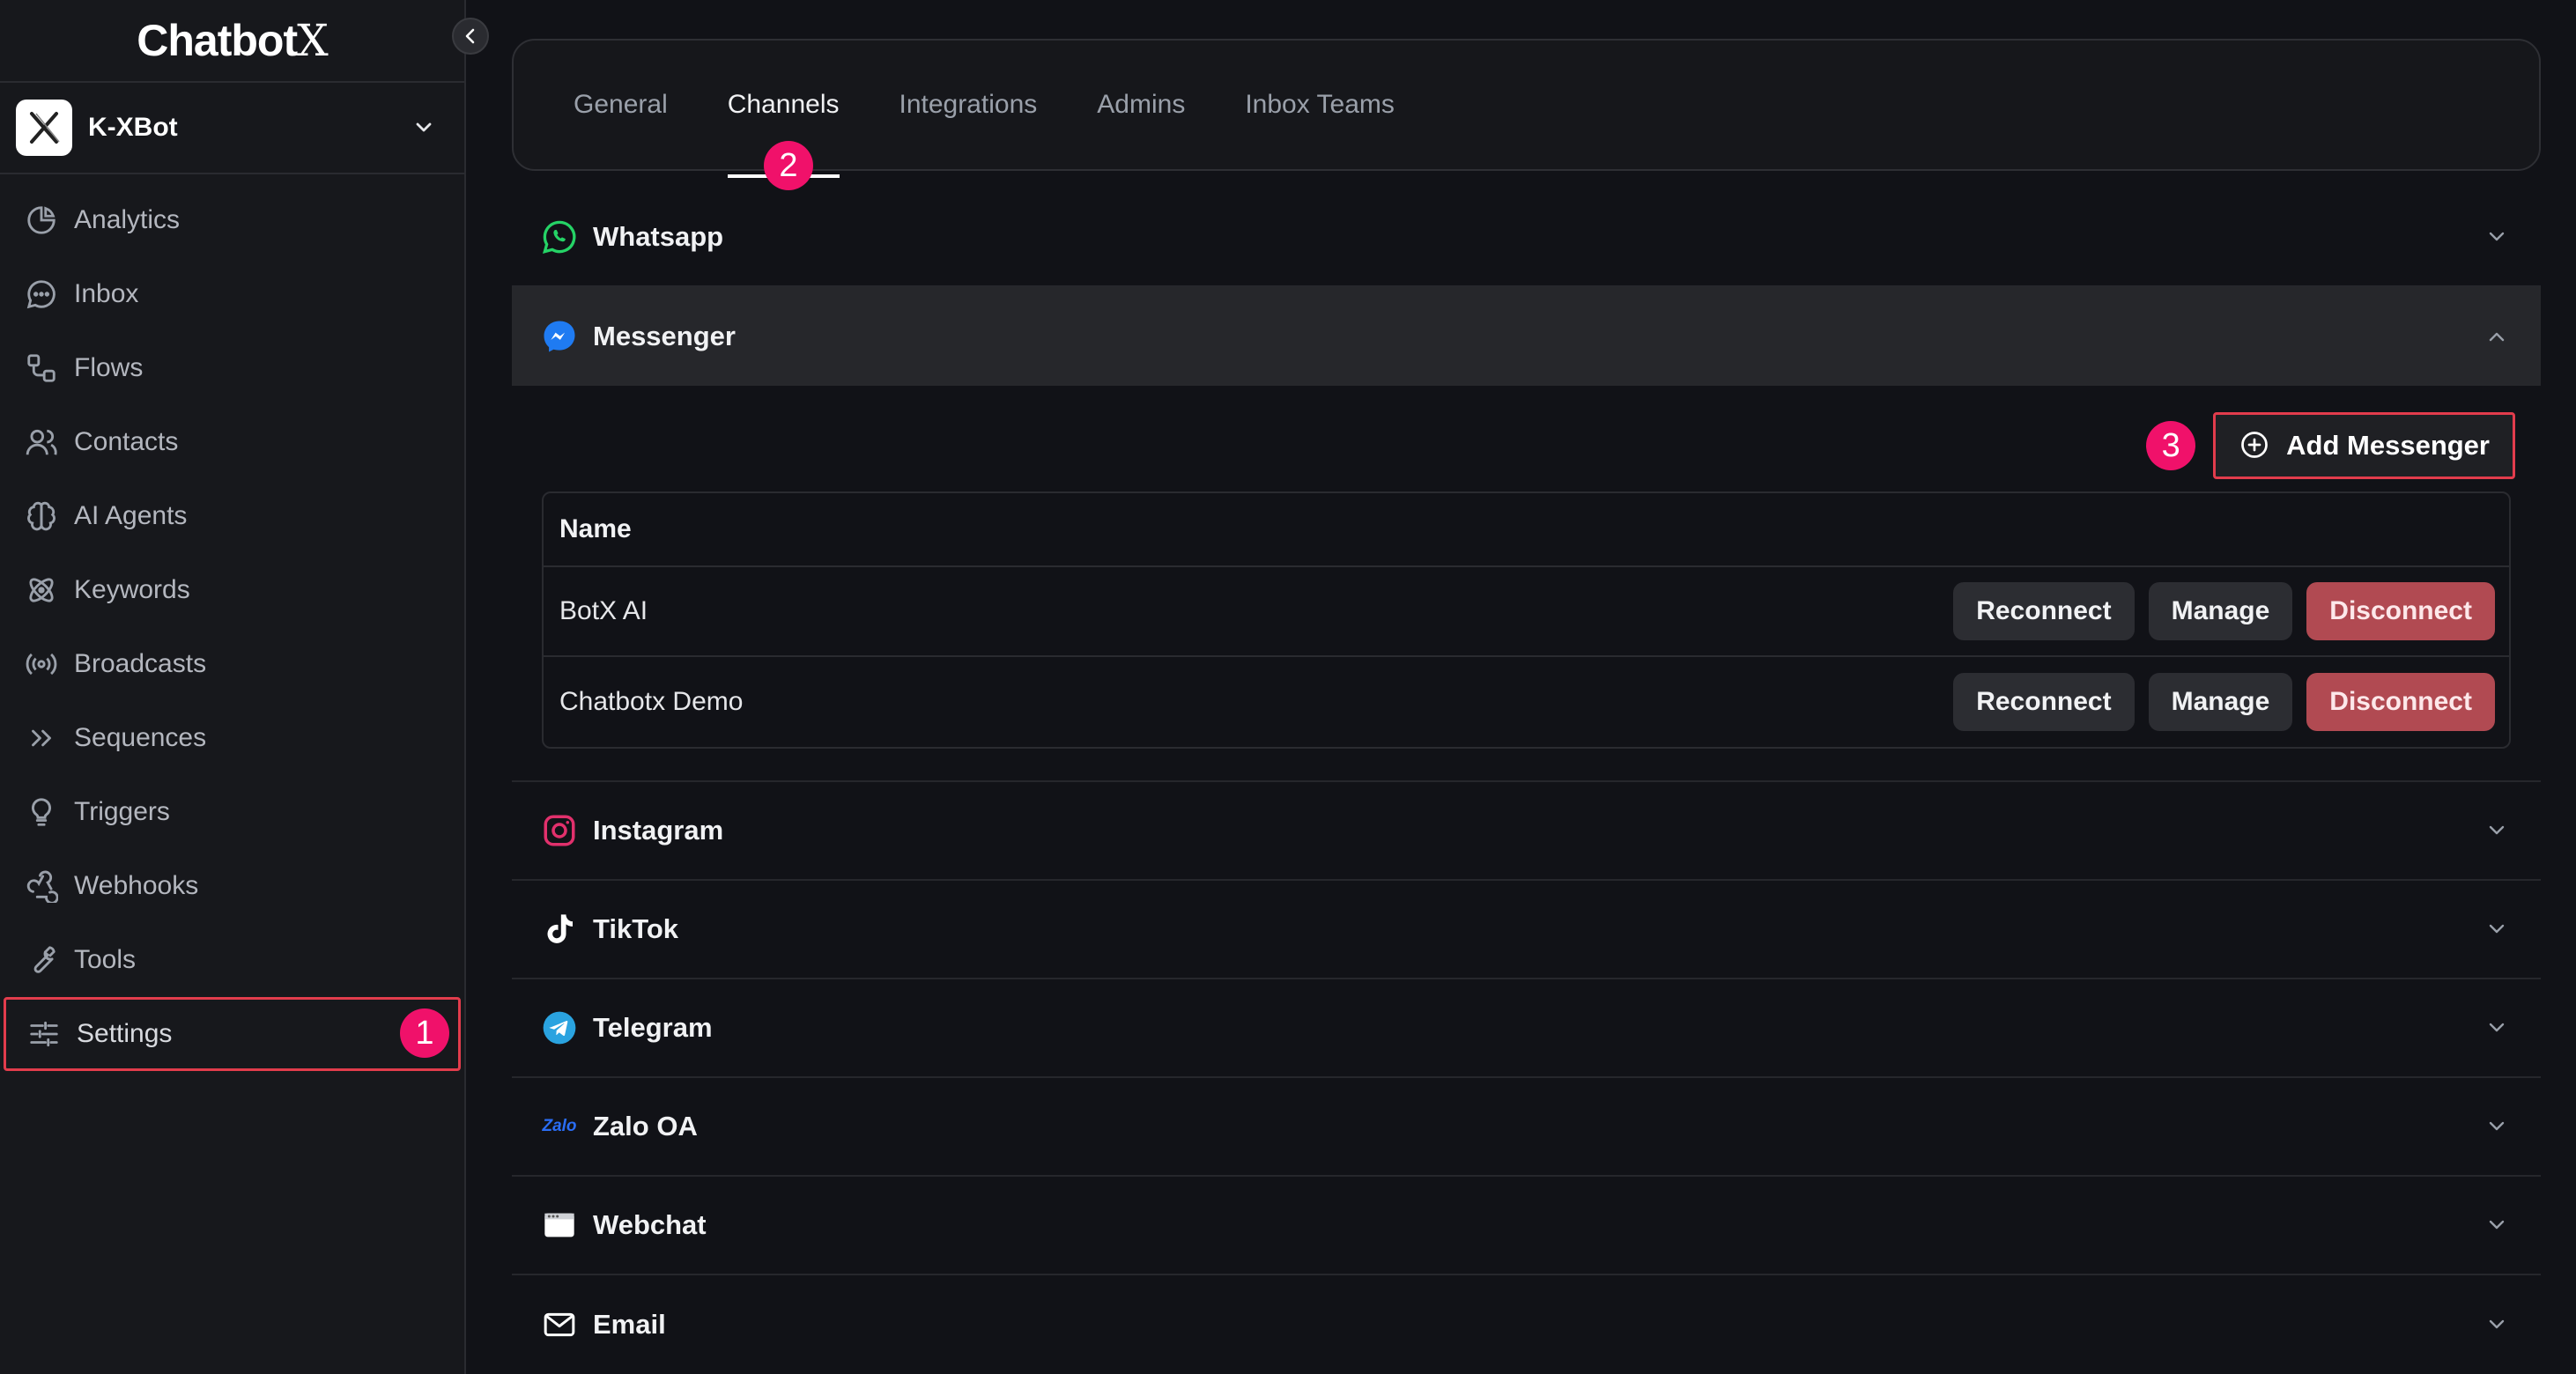  I want to click on channel-row-webchat: Webchat, so click(1527, 1226).